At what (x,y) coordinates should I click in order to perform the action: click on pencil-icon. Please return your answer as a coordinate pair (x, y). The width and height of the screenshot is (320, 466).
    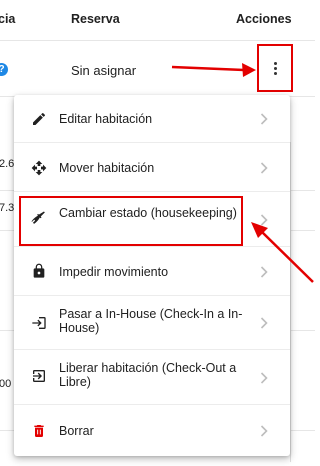
    Looking at the image, I should click on (39, 118).